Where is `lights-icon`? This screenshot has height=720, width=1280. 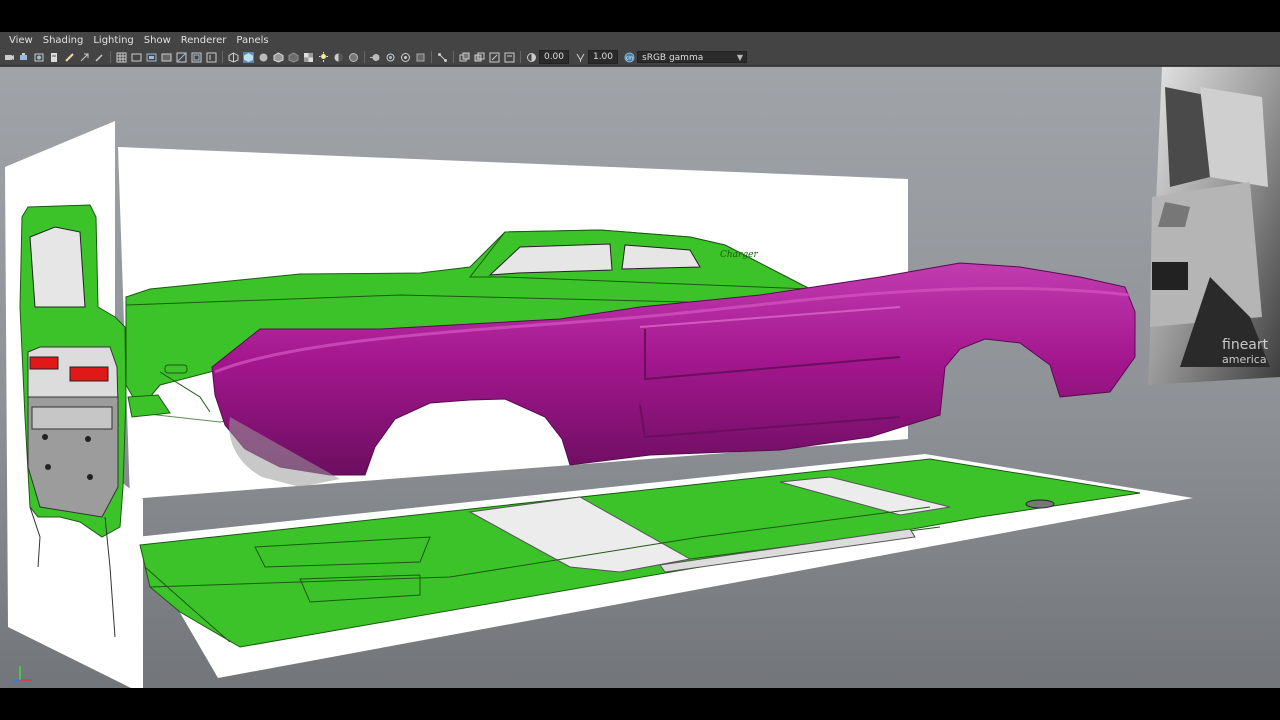
lights-icon is located at coordinates (323, 57).